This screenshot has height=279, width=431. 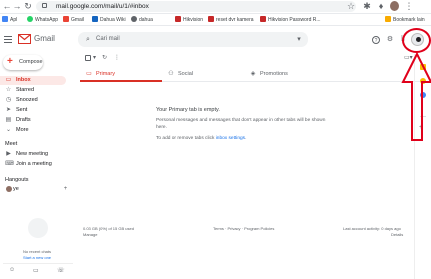 What do you see at coordinates (90, 234) in the screenshot?
I see `manage-storage-link: Manage` at bounding box center [90, 234].